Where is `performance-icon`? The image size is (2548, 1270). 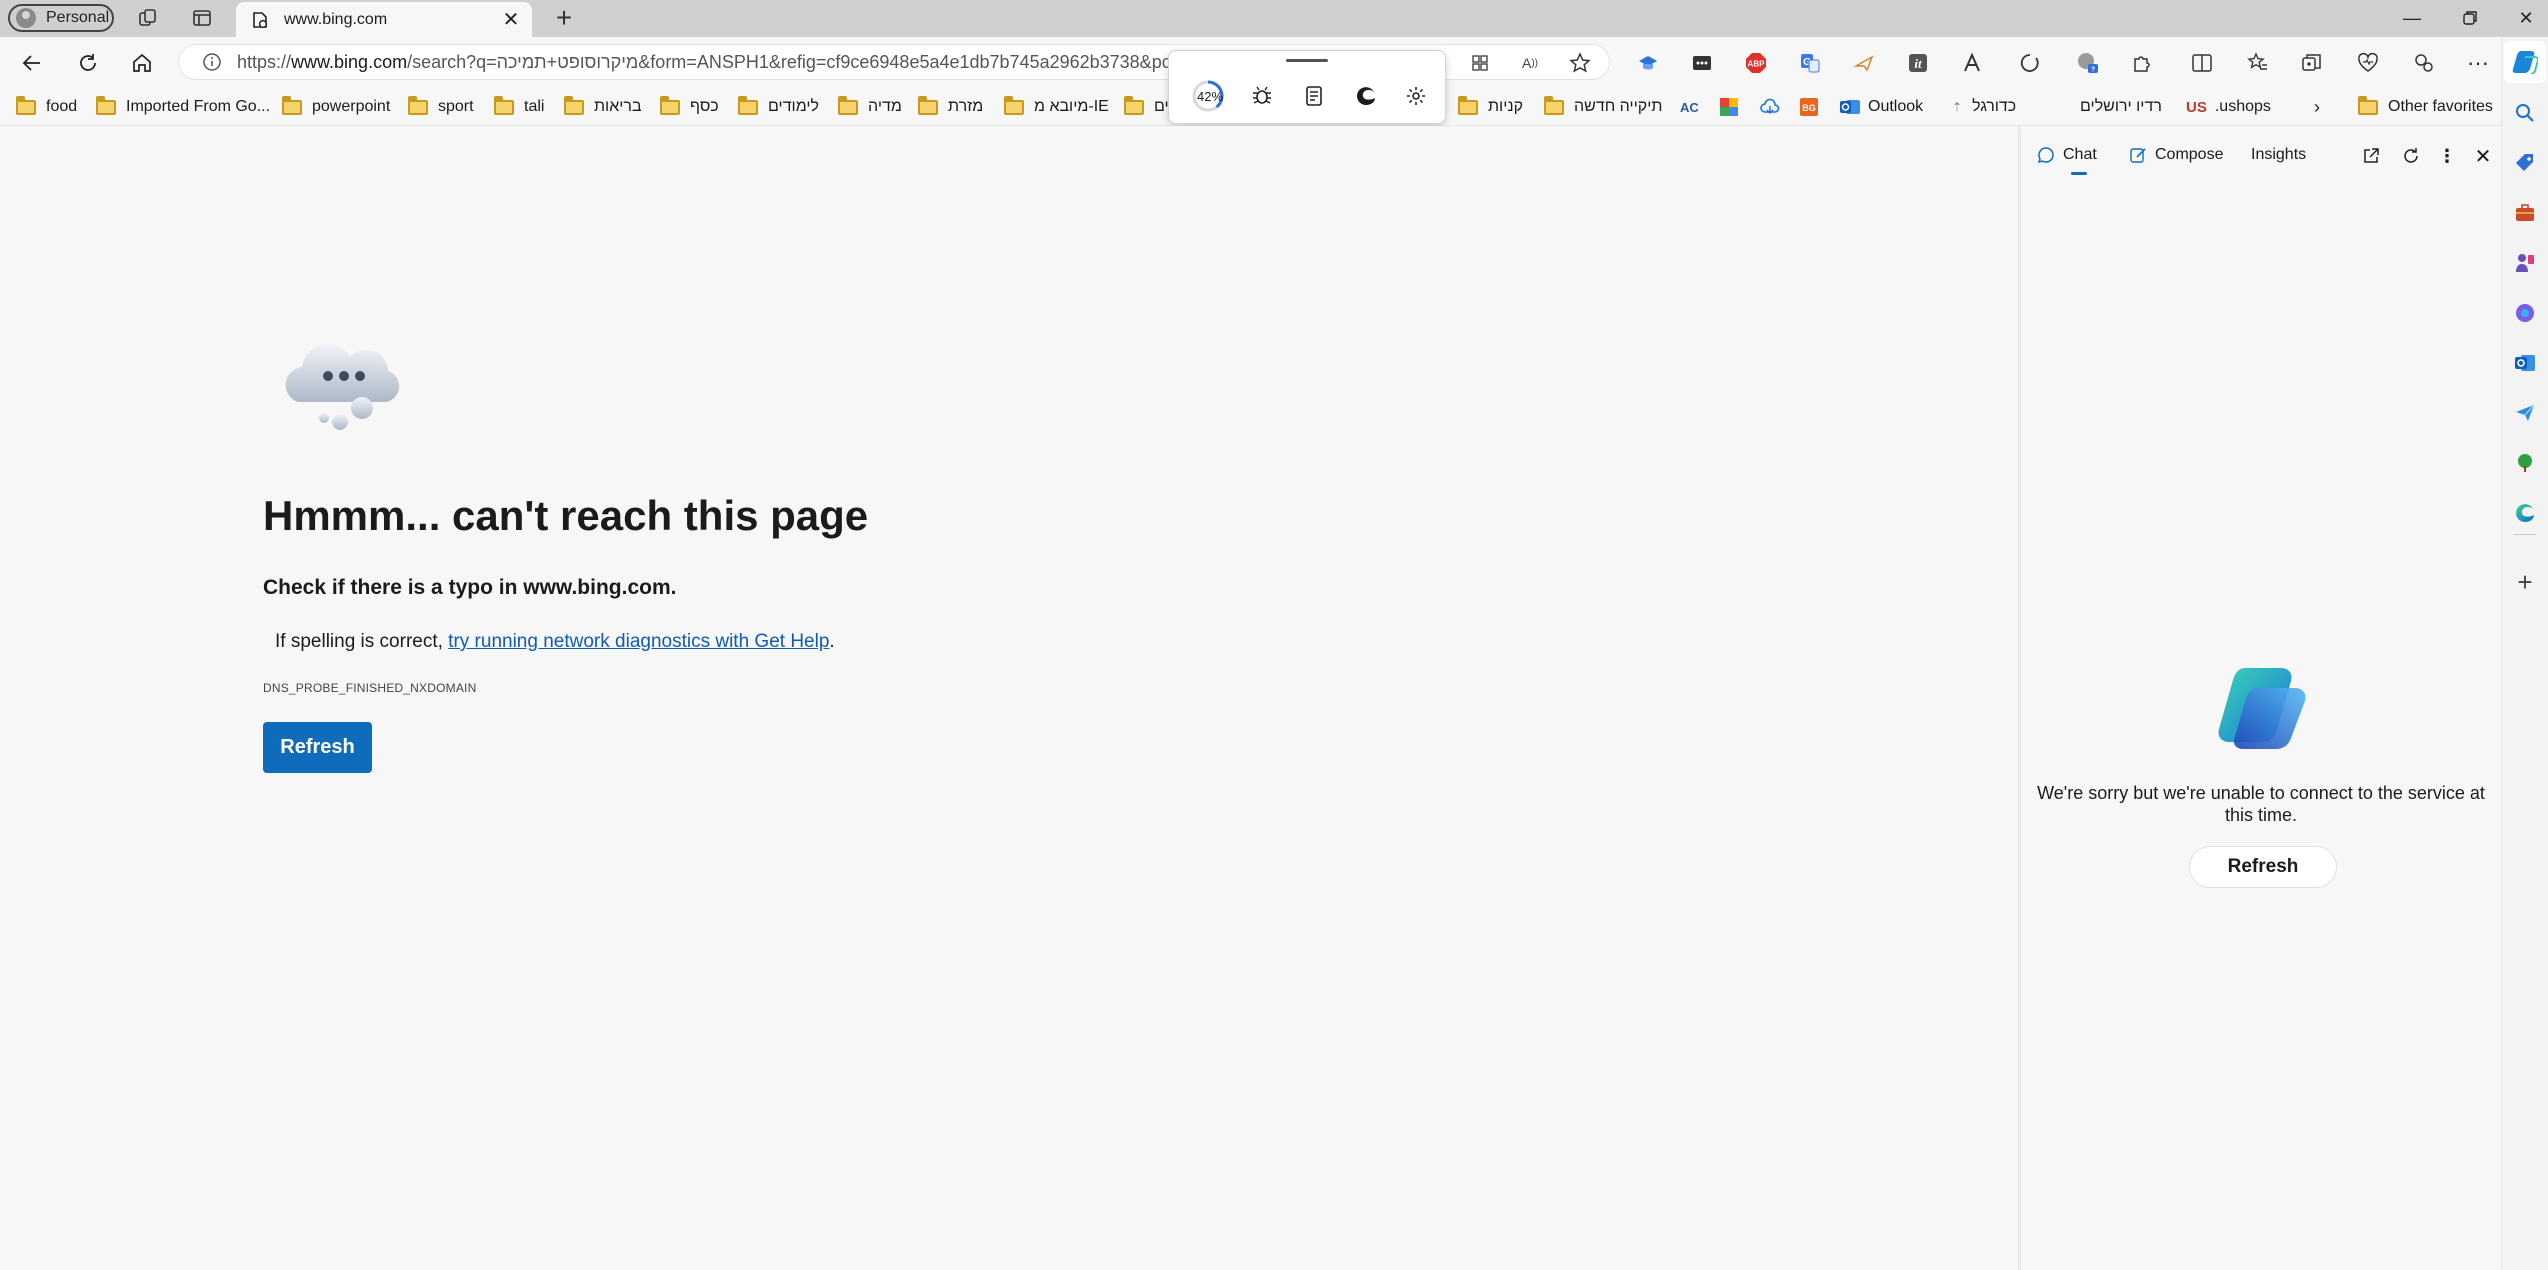
performance-icon is located at coordinates (2424, 63).